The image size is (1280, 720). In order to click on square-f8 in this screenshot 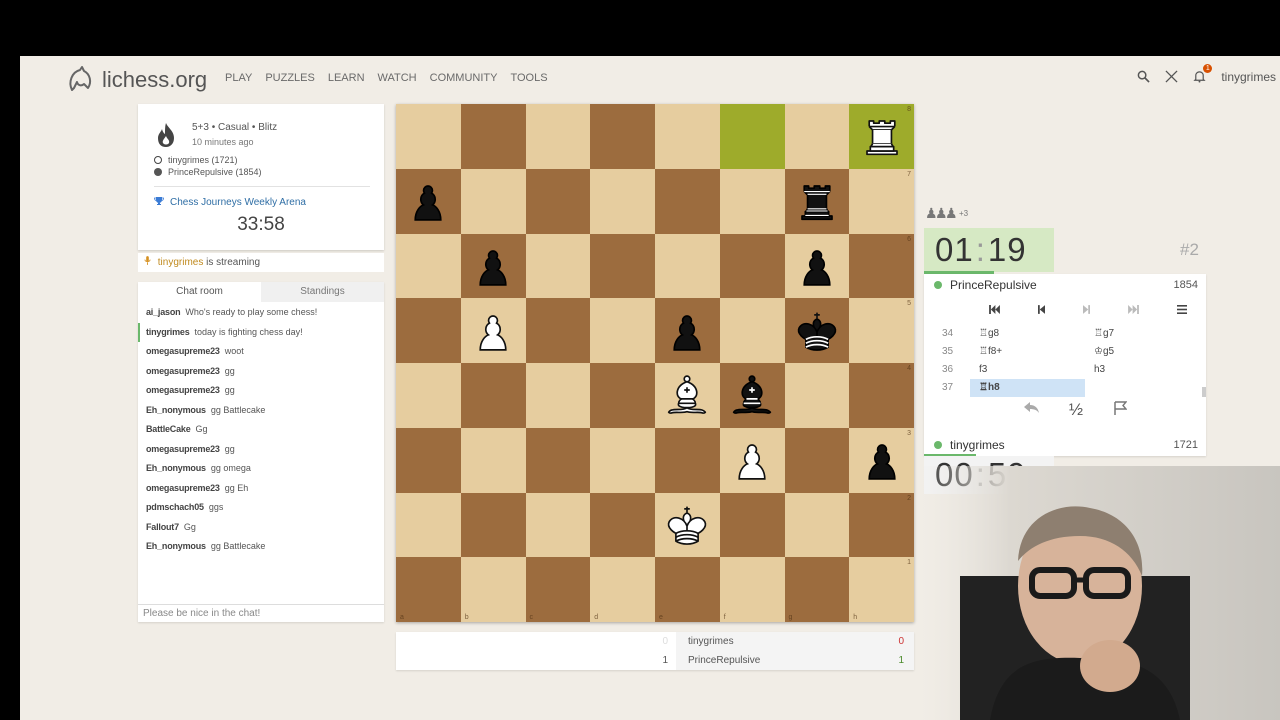, I will do `click(752, 136)`.